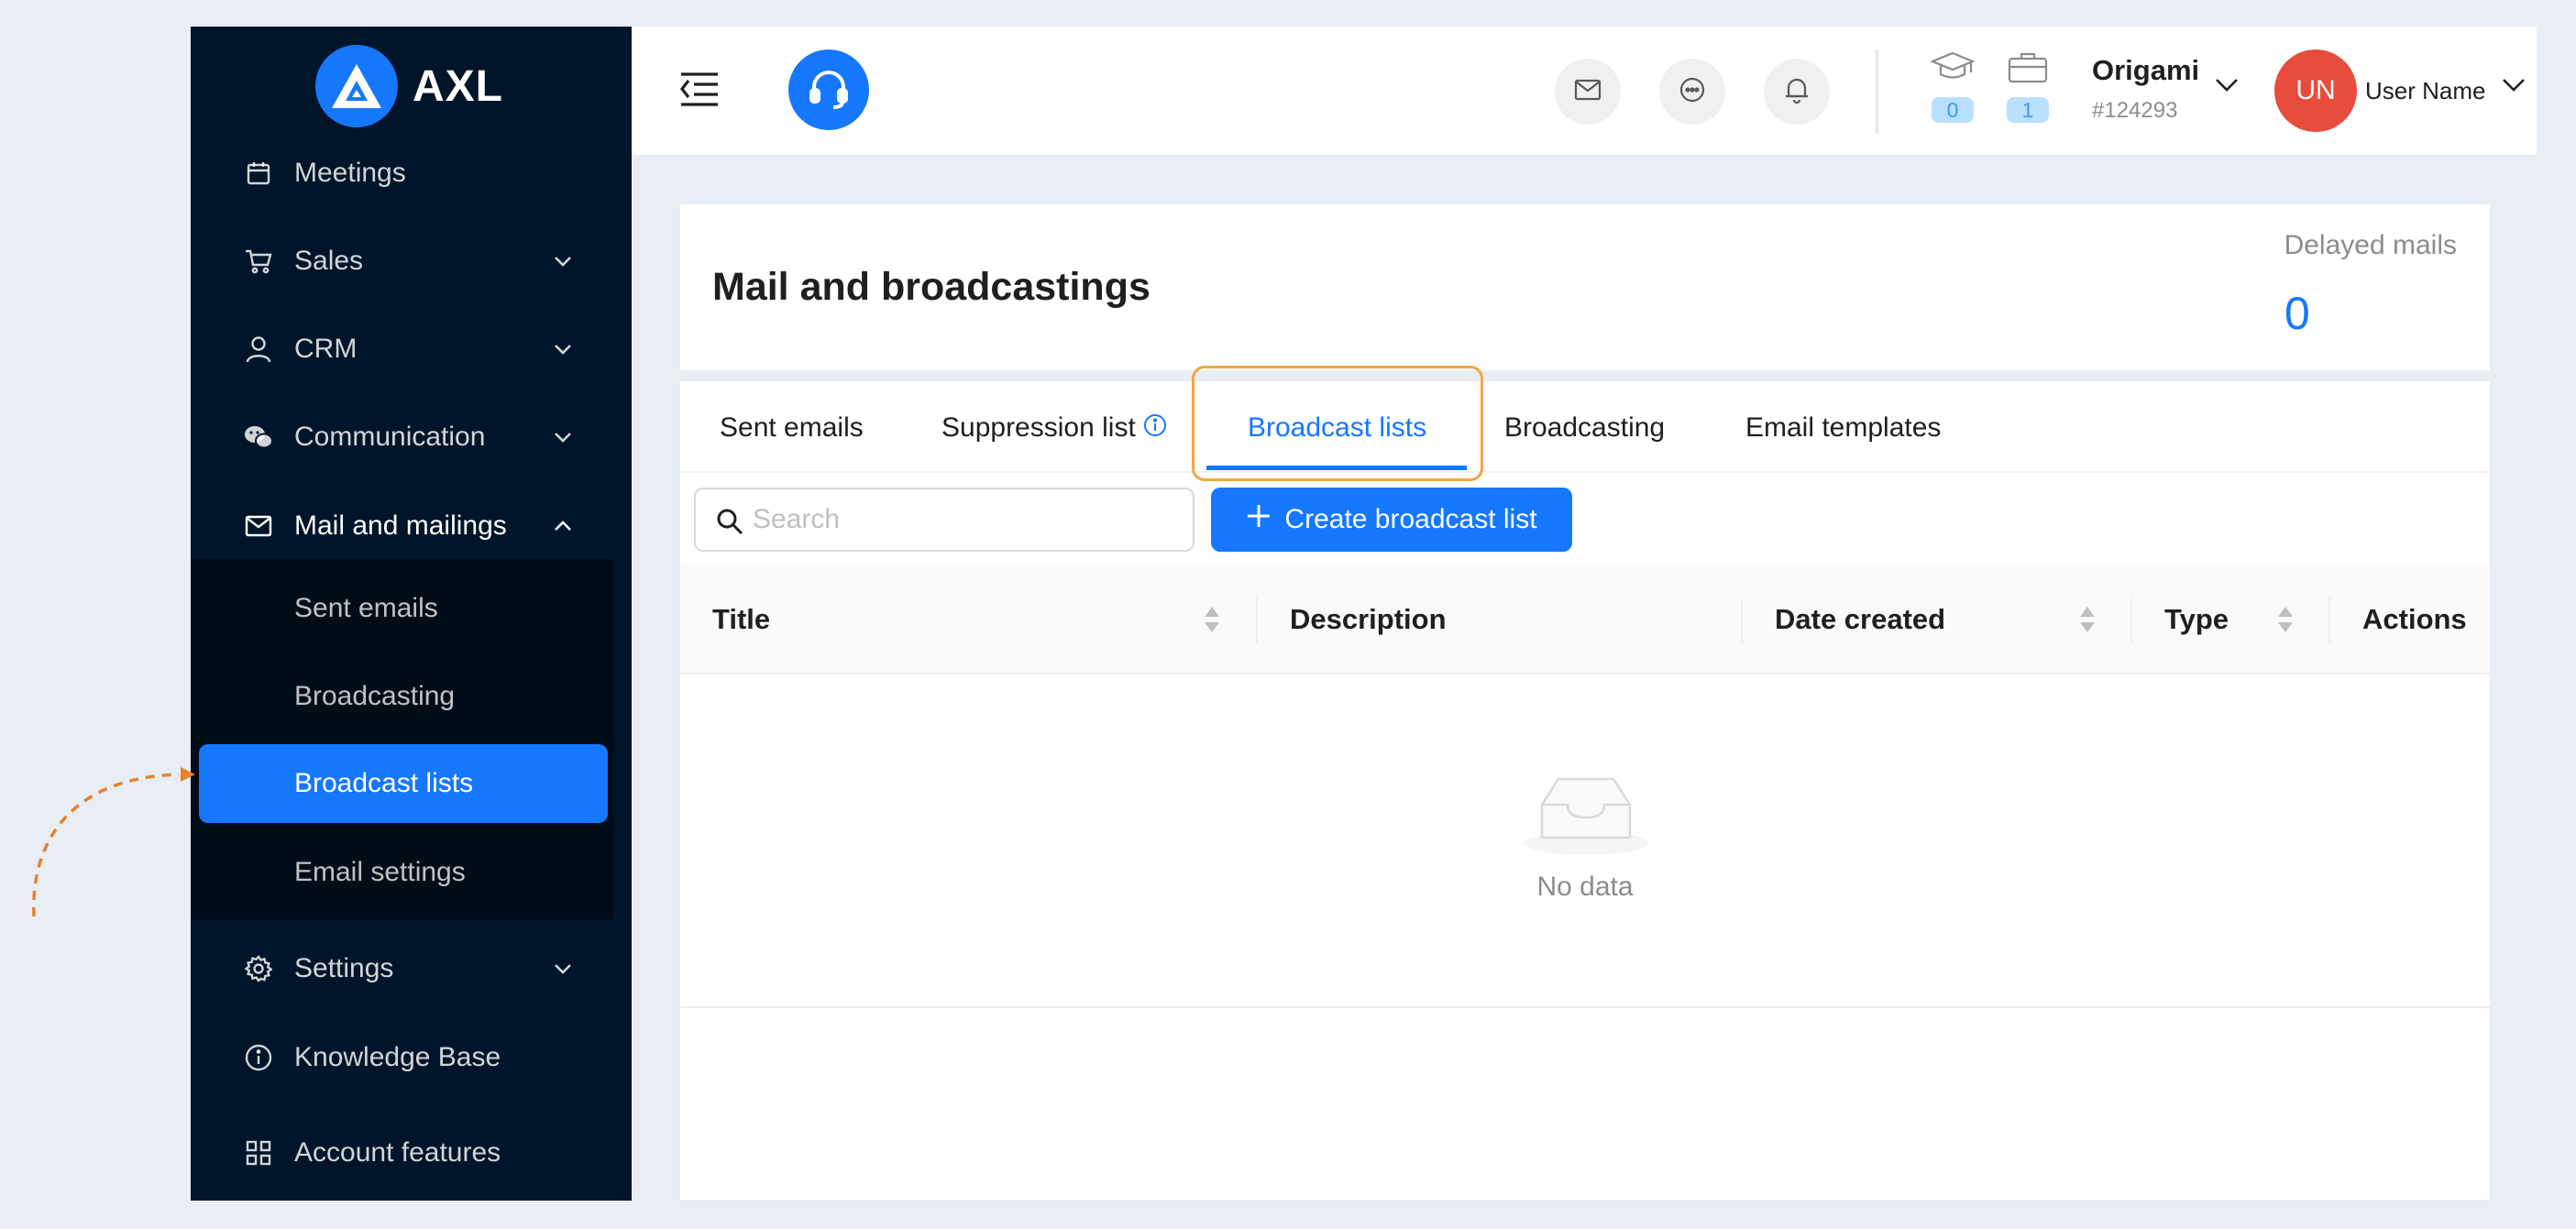  I want to click on column-header-date-created: Date created, so click(1860, 619).